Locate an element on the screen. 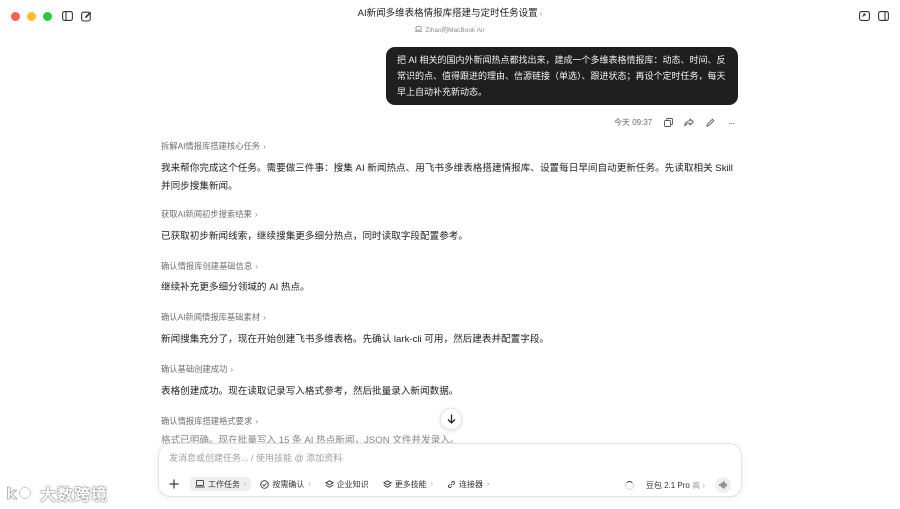  step-label: 确认基础创建成功 is located at coordinates (194, 369).